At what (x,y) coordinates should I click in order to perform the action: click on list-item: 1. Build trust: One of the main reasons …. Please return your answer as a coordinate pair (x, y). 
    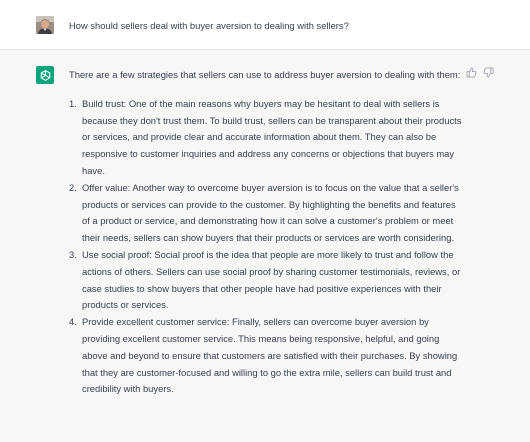
    Looking at the image, I should click on (266, 138).